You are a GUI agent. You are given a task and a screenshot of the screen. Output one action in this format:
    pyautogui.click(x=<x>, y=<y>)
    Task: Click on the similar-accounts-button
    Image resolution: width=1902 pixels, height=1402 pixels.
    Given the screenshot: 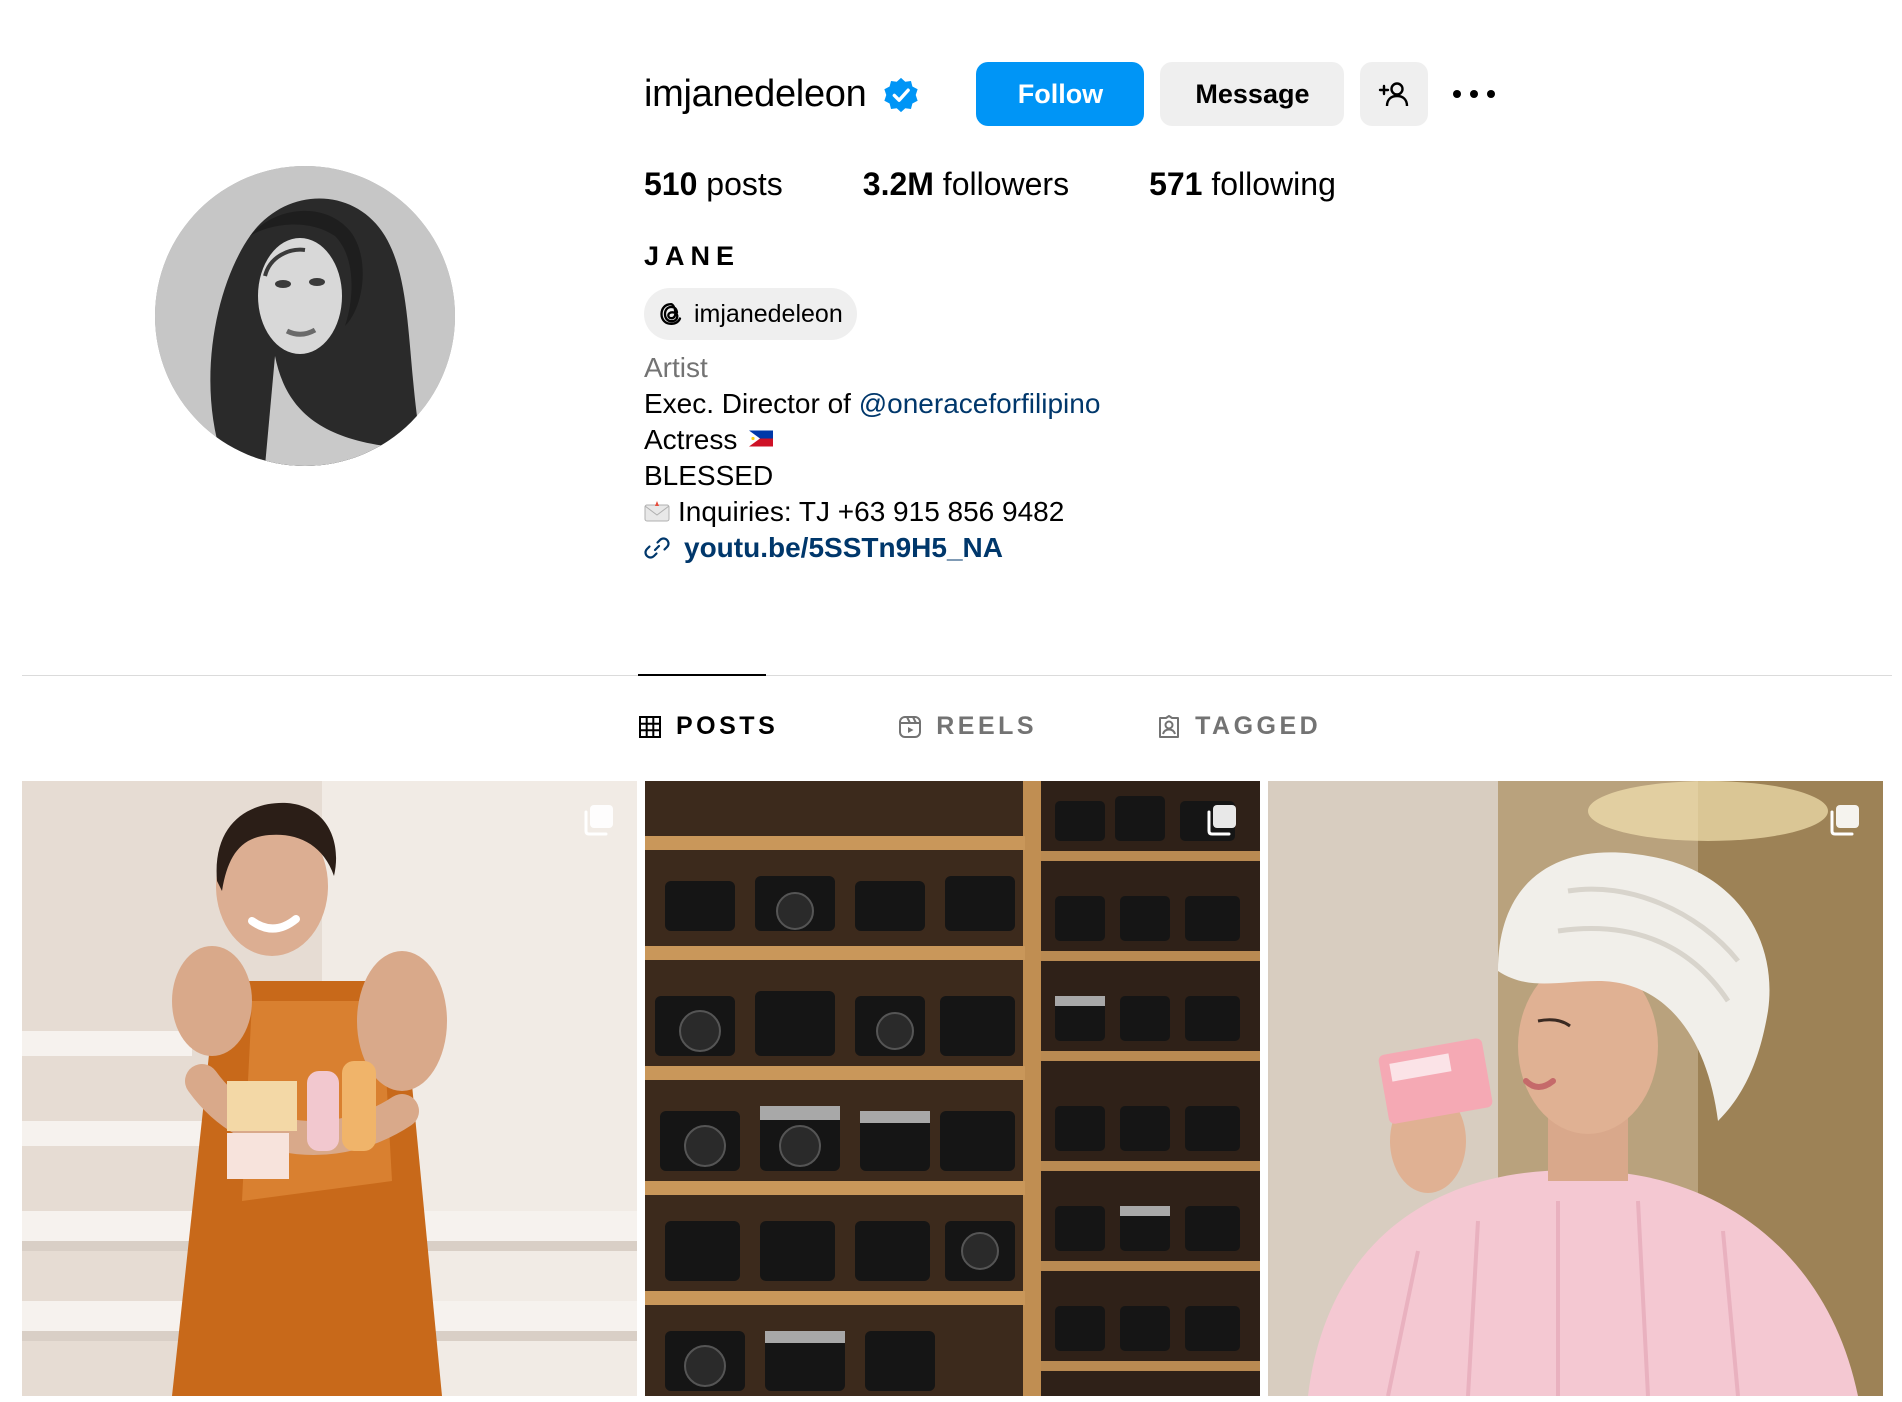 What is the action you would take?
    pyautogui.click(x=1394, y=94)
    